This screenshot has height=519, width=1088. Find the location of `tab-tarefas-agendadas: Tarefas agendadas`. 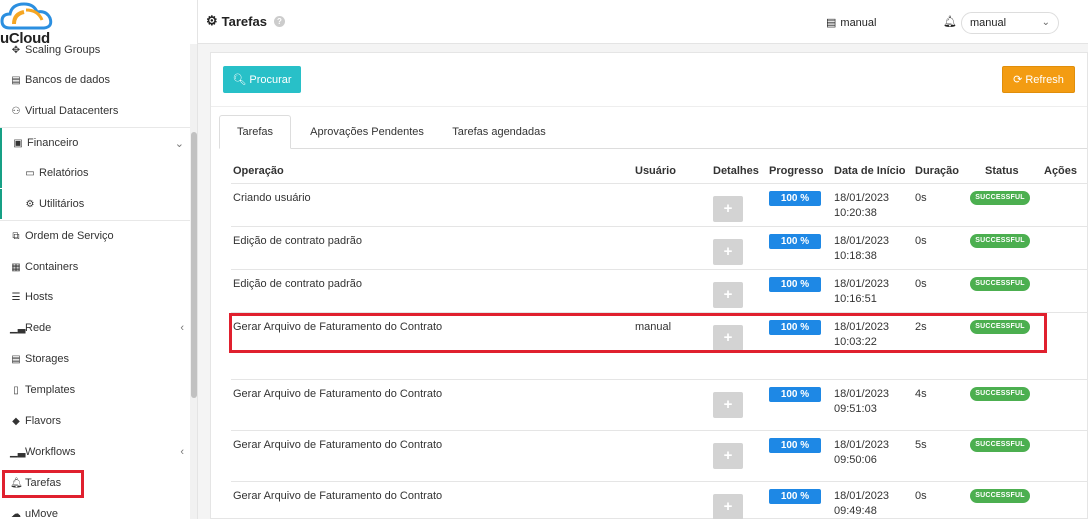

tab-tarefas-agendadas: Tarefas agendadas is located at coordinates (499, 132).